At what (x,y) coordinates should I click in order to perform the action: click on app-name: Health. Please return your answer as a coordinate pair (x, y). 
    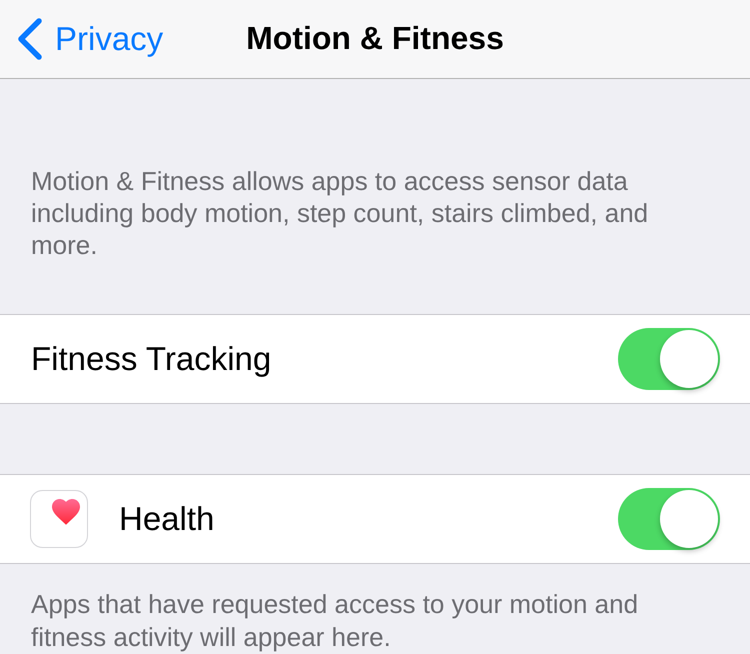
    Looking at the image, I should click on (166, 519).